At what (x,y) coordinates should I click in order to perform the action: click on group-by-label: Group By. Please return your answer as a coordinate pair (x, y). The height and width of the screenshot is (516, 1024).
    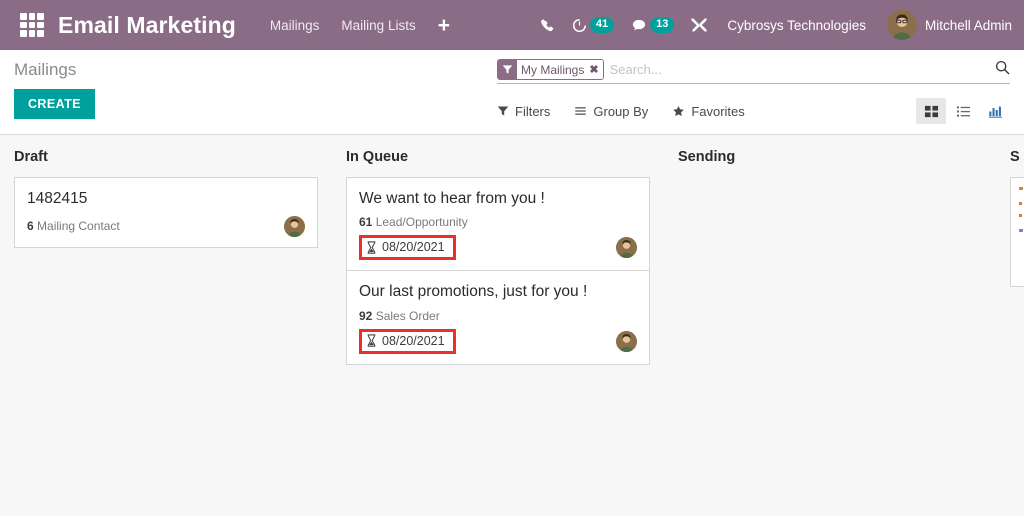
    Looking at the image, I should click on (621, 111).